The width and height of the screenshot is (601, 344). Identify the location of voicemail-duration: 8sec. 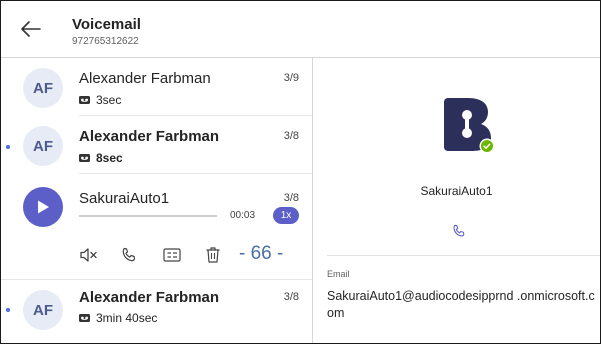
(101, 158).